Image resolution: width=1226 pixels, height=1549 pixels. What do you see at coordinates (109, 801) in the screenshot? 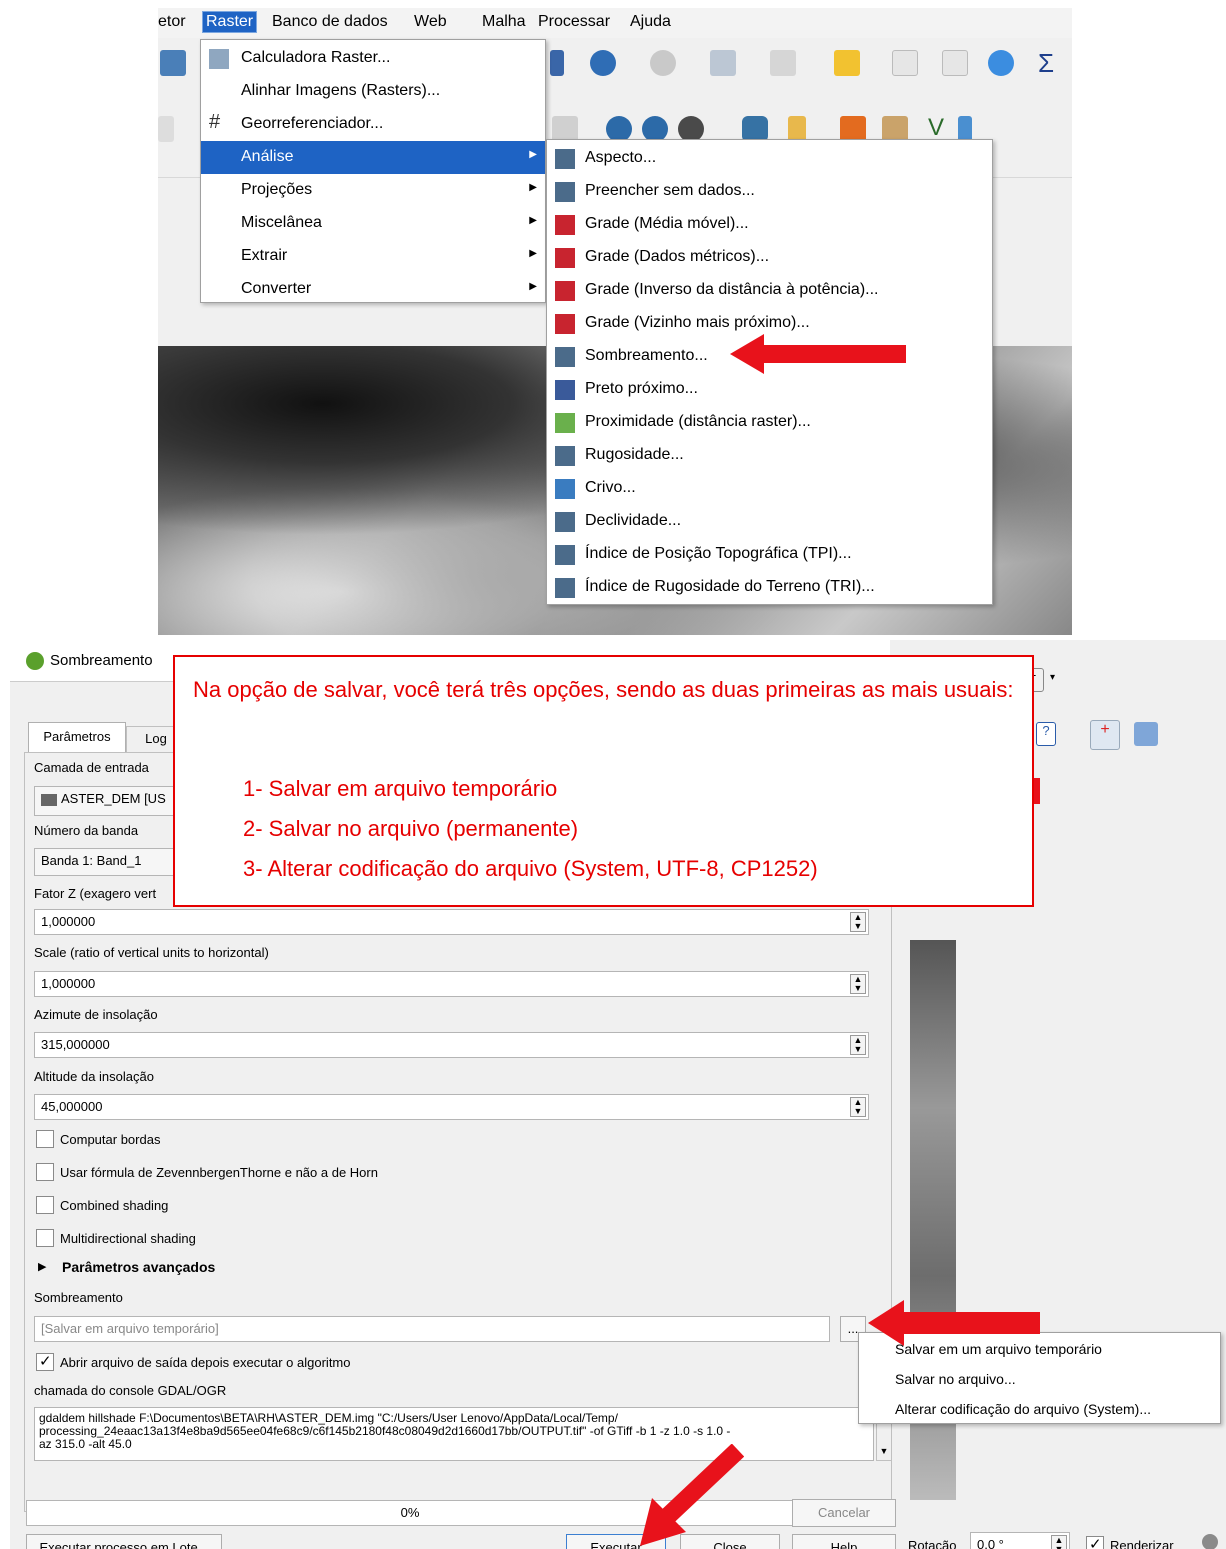
I see `input-layer-combo: ASTER_DEM [US` at bounding box center [109, 801].